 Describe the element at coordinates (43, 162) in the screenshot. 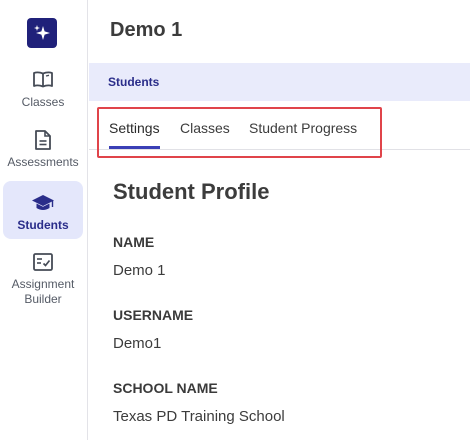

I see `nav-item-label: Assessments` at that location.